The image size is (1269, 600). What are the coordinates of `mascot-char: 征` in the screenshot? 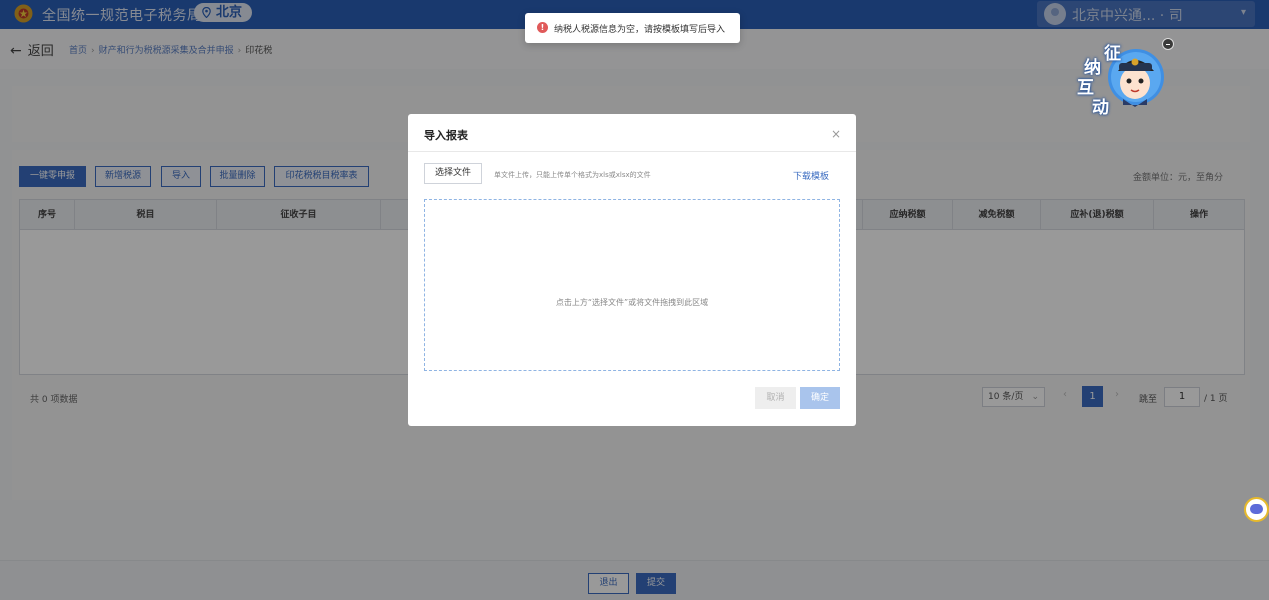 It's located at (1112, 54).